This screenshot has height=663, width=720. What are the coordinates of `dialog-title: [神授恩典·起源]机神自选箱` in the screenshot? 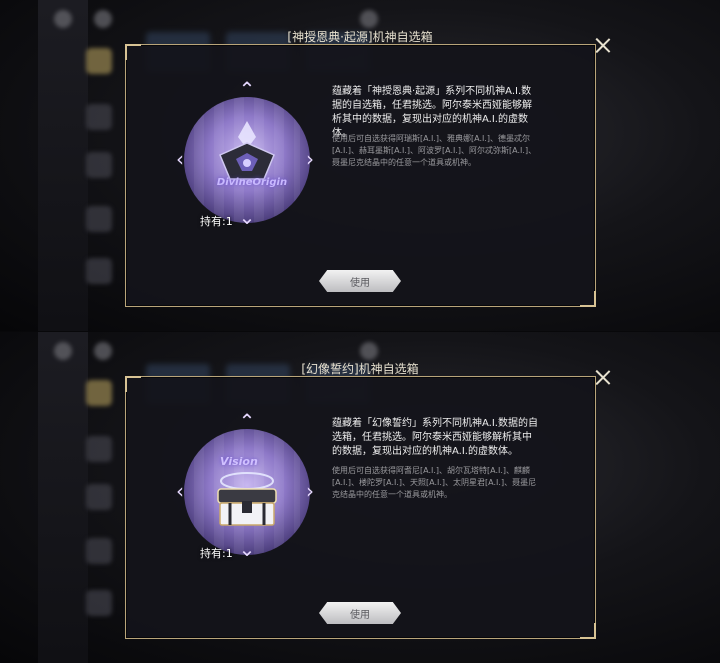 It's located at (360, 37).